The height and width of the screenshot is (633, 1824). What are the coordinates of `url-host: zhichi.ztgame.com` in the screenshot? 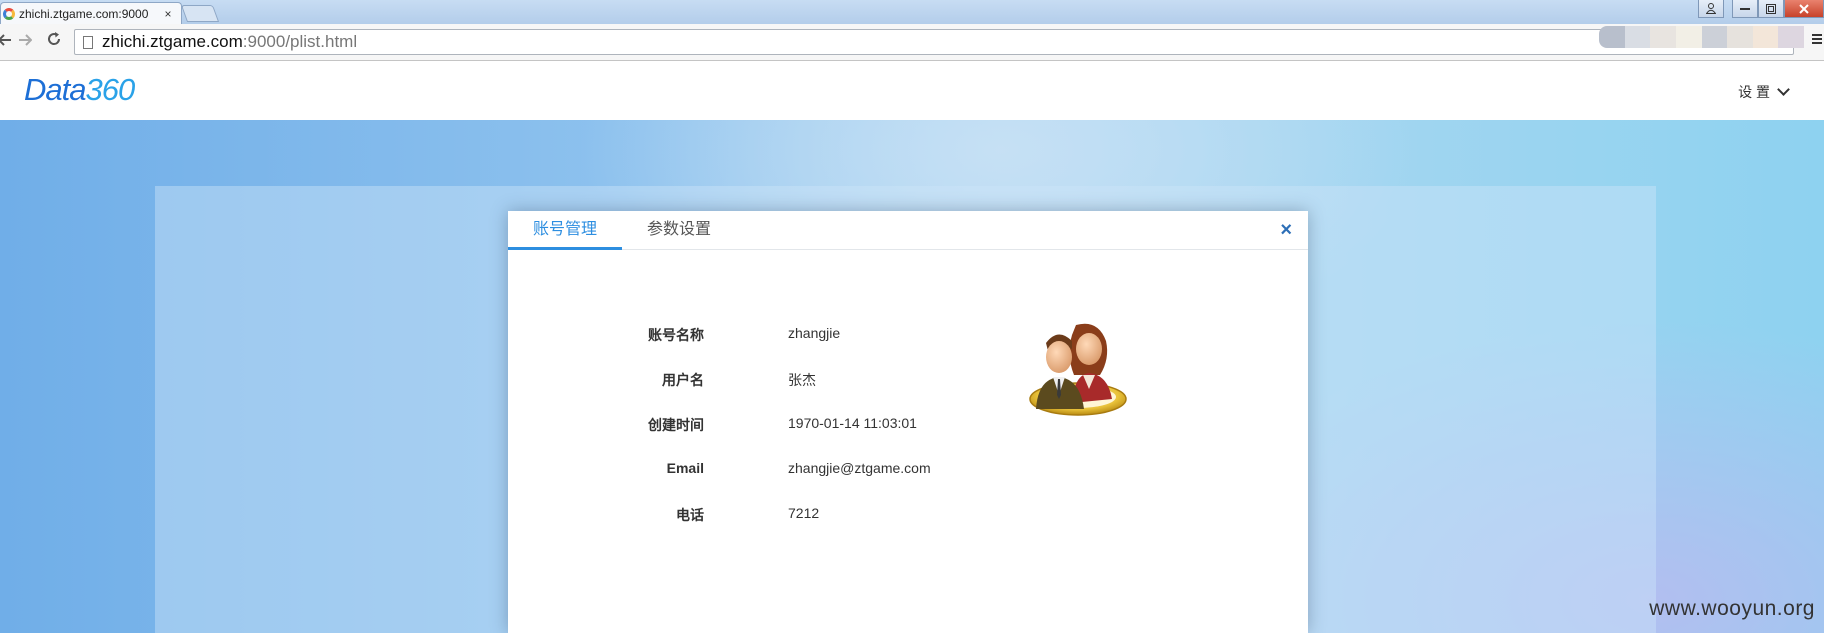 It's located at (172, 41).